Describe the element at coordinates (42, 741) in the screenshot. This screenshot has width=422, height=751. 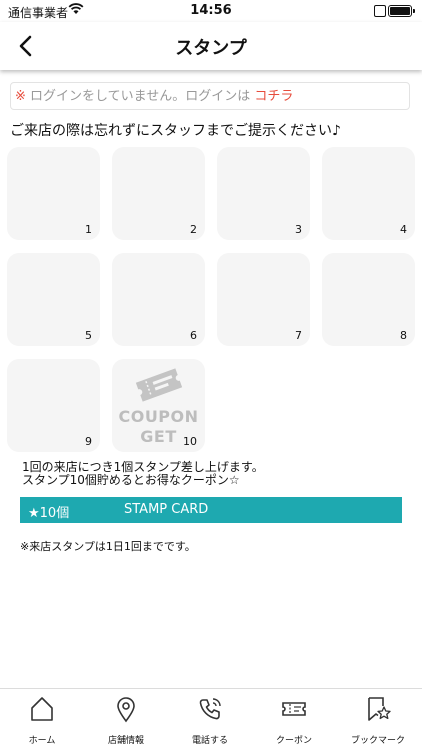
I see `tab-home-label: ホーム` at that location.